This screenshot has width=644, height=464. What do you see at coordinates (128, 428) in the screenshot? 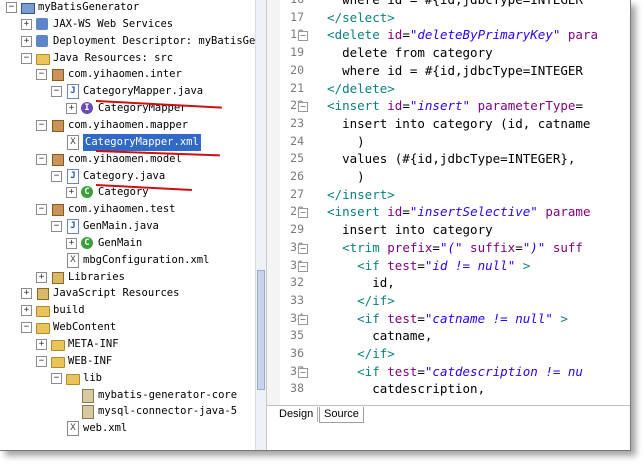
I see `tree-item: web.xml` at bounding box center [128, 428].